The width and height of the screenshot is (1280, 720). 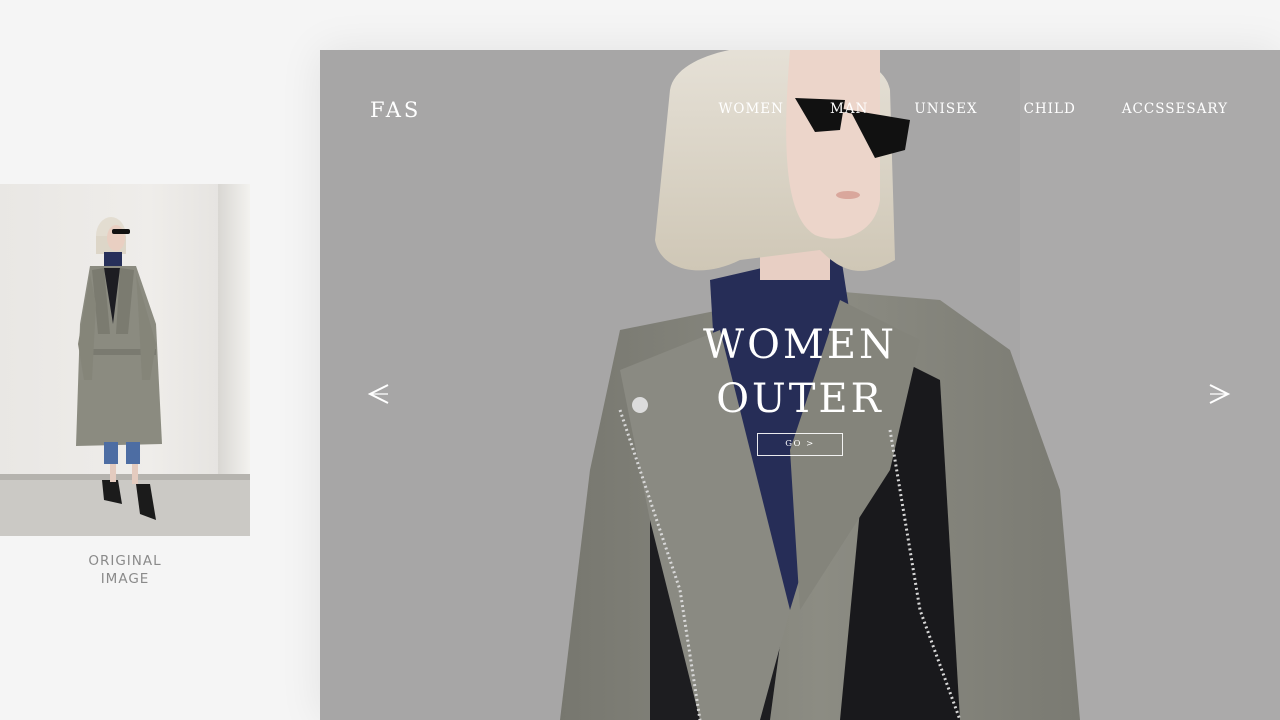 I want to click on nav-item-accessory: ACCSSESARY, so click(x=1175, y=109).